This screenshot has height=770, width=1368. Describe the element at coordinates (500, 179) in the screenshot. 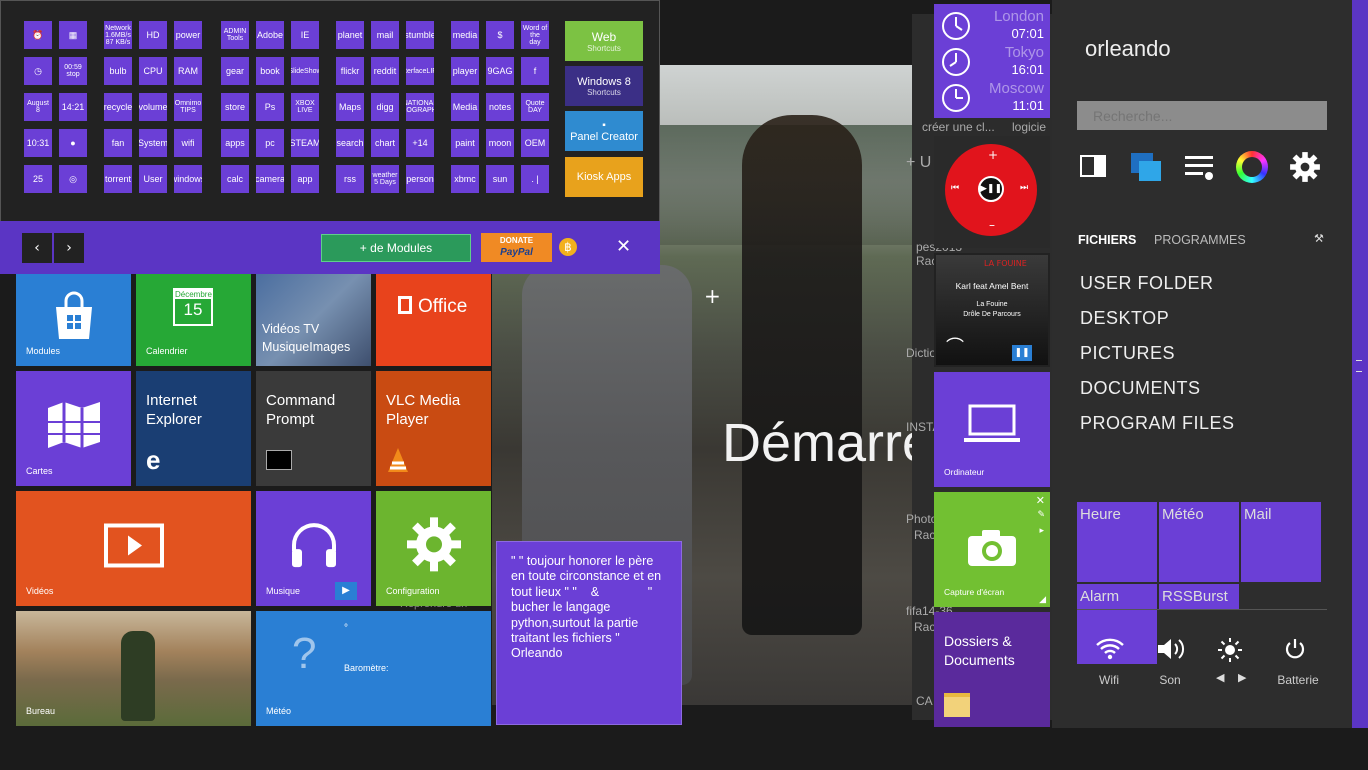

I see `module-tile: sun` at that location.